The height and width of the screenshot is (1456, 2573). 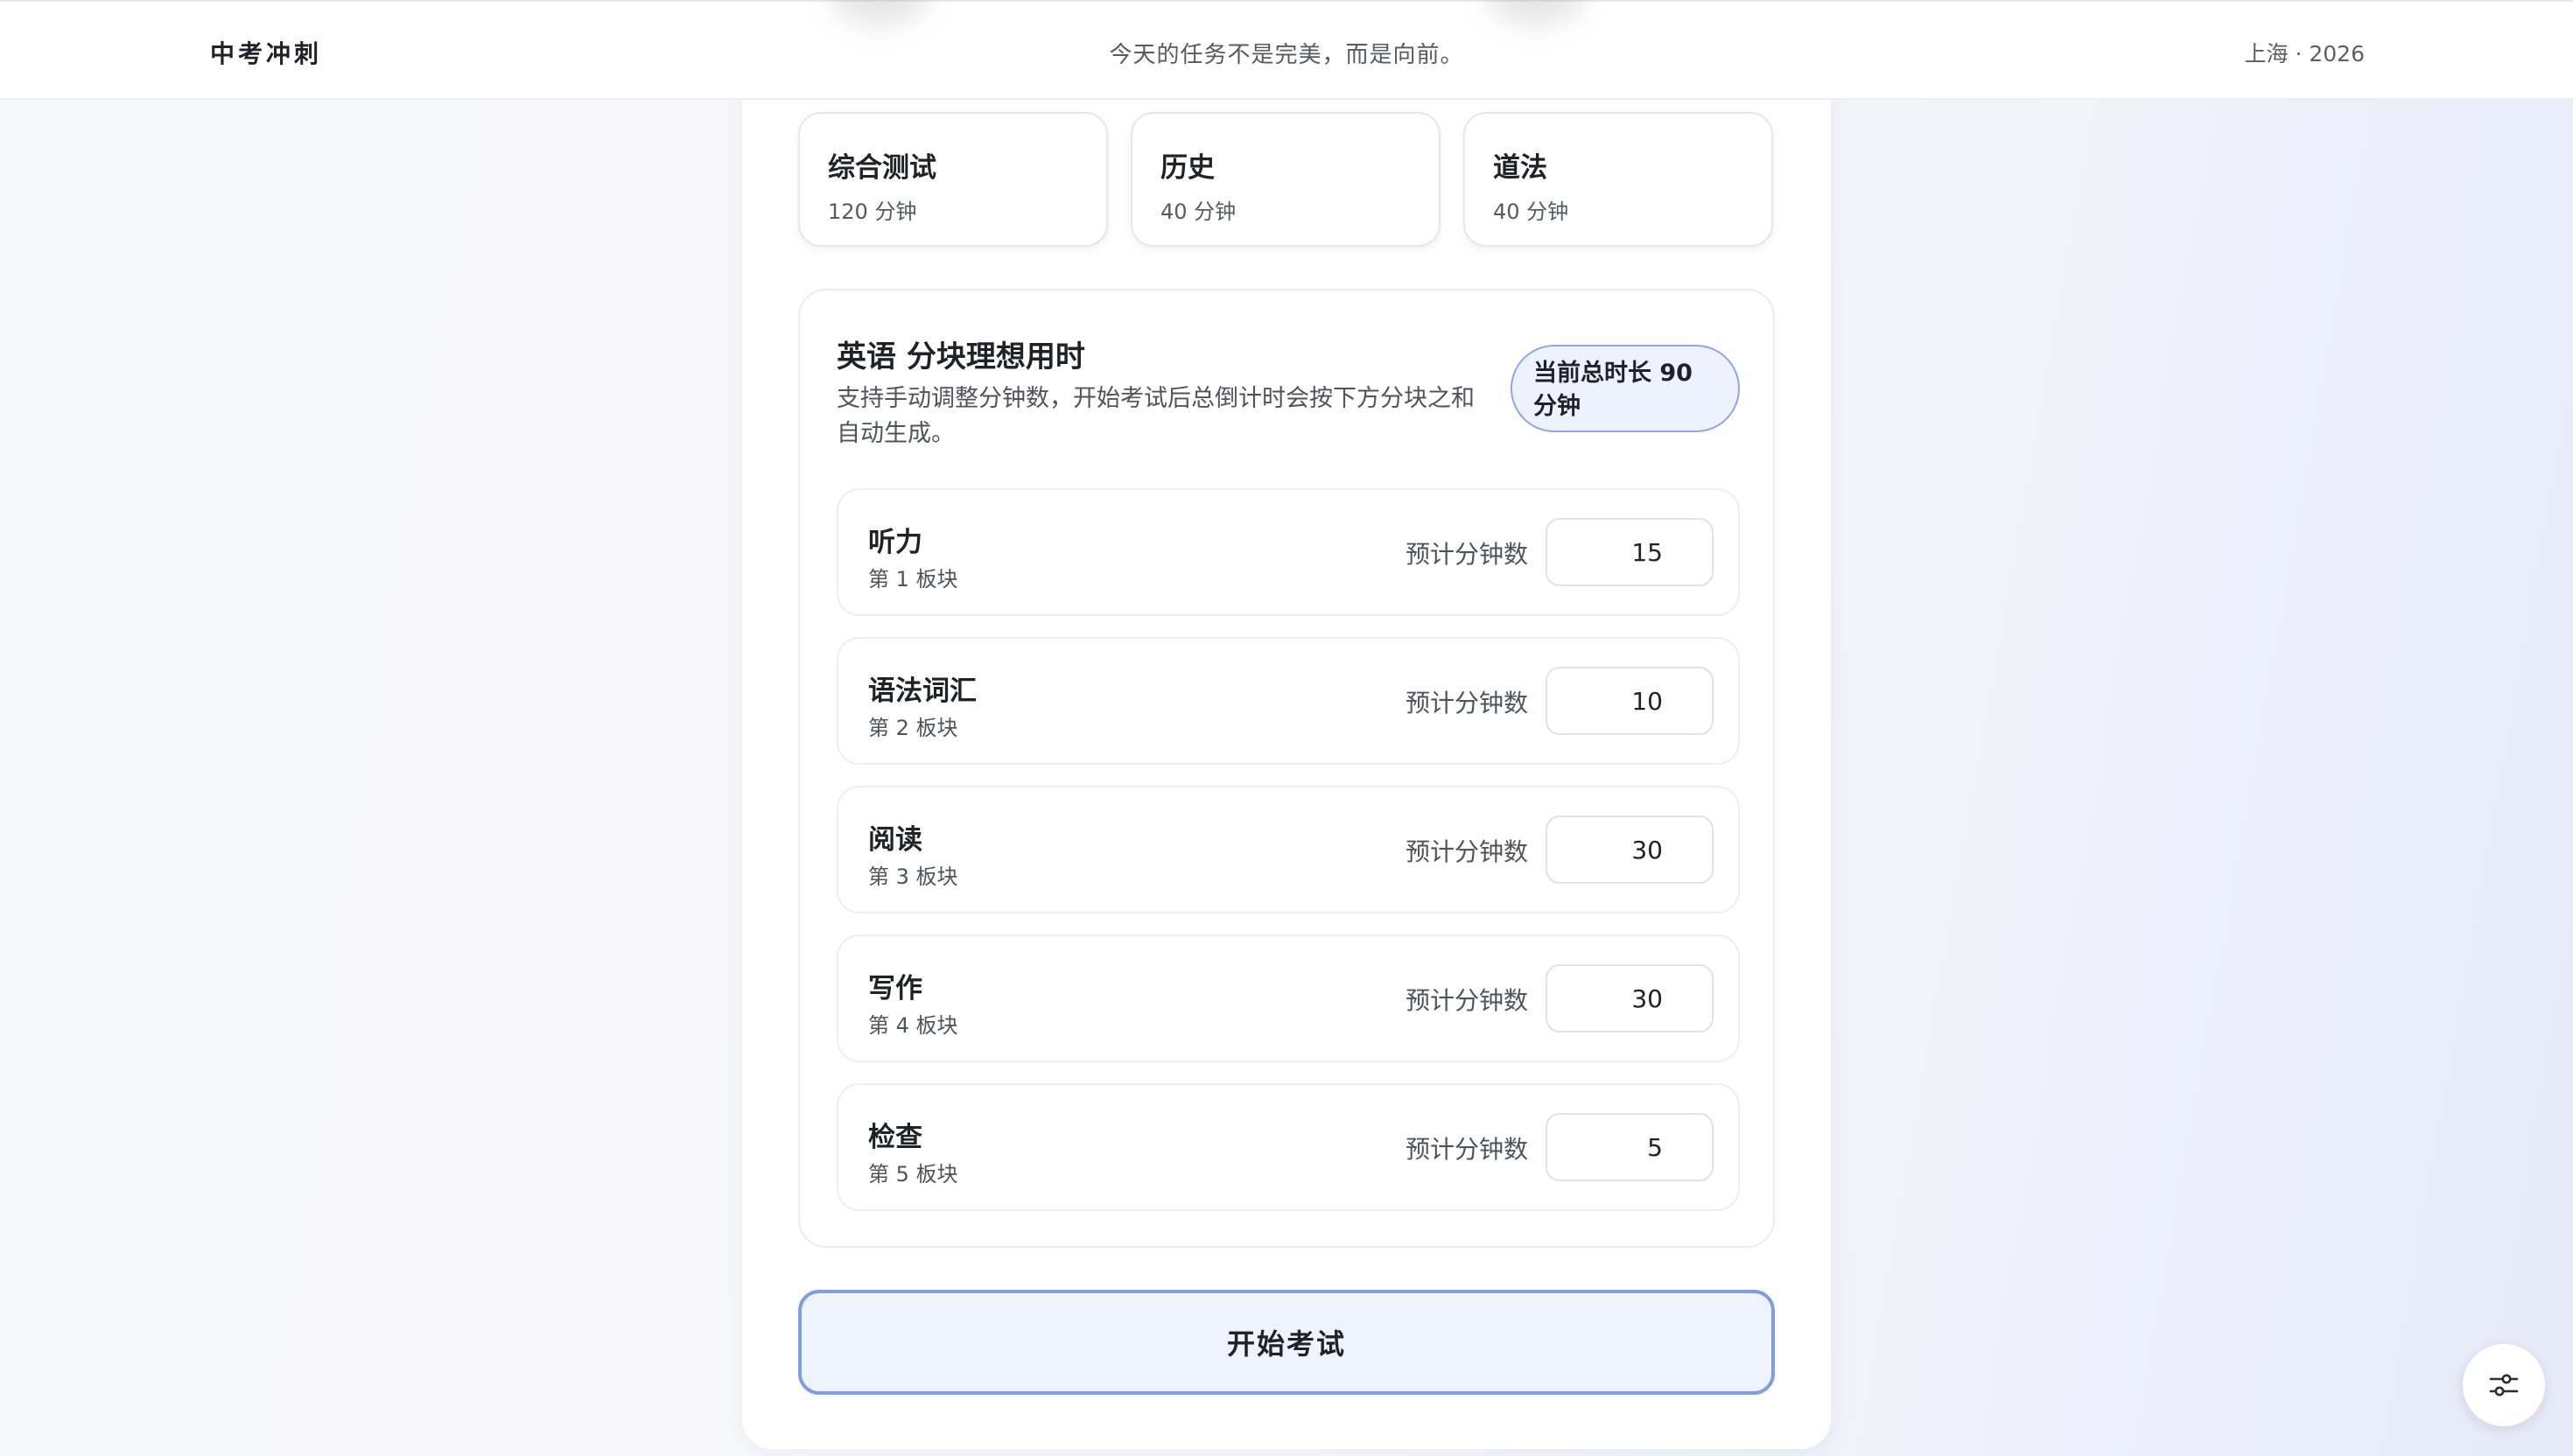 What do you see at coordinates (1630, 850) in the screenshot?
I see `minutes-input-reading` at bounding box center [1630, 850].